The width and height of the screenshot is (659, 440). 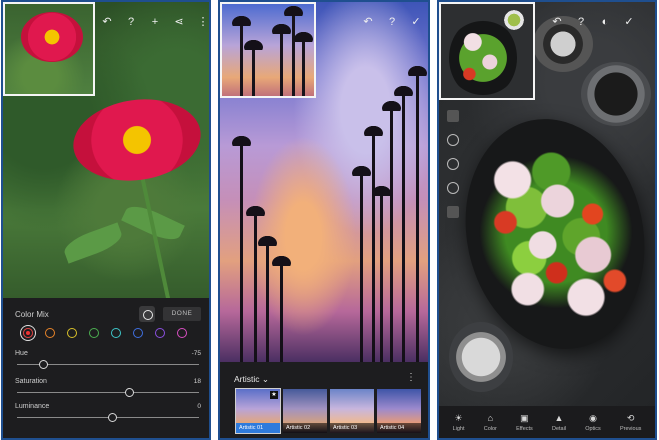 I want to click on slider-value: 0, so click(x=199, y=406).